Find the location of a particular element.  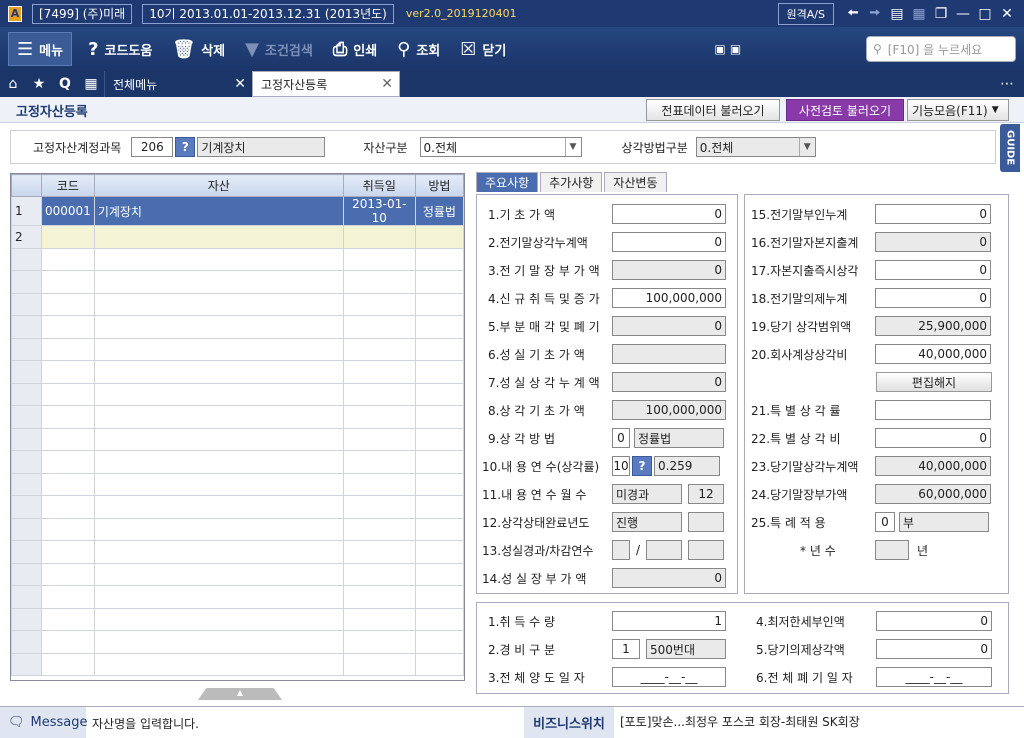

main-field-value: 100,000,000 is located at coordinates (669, 298).